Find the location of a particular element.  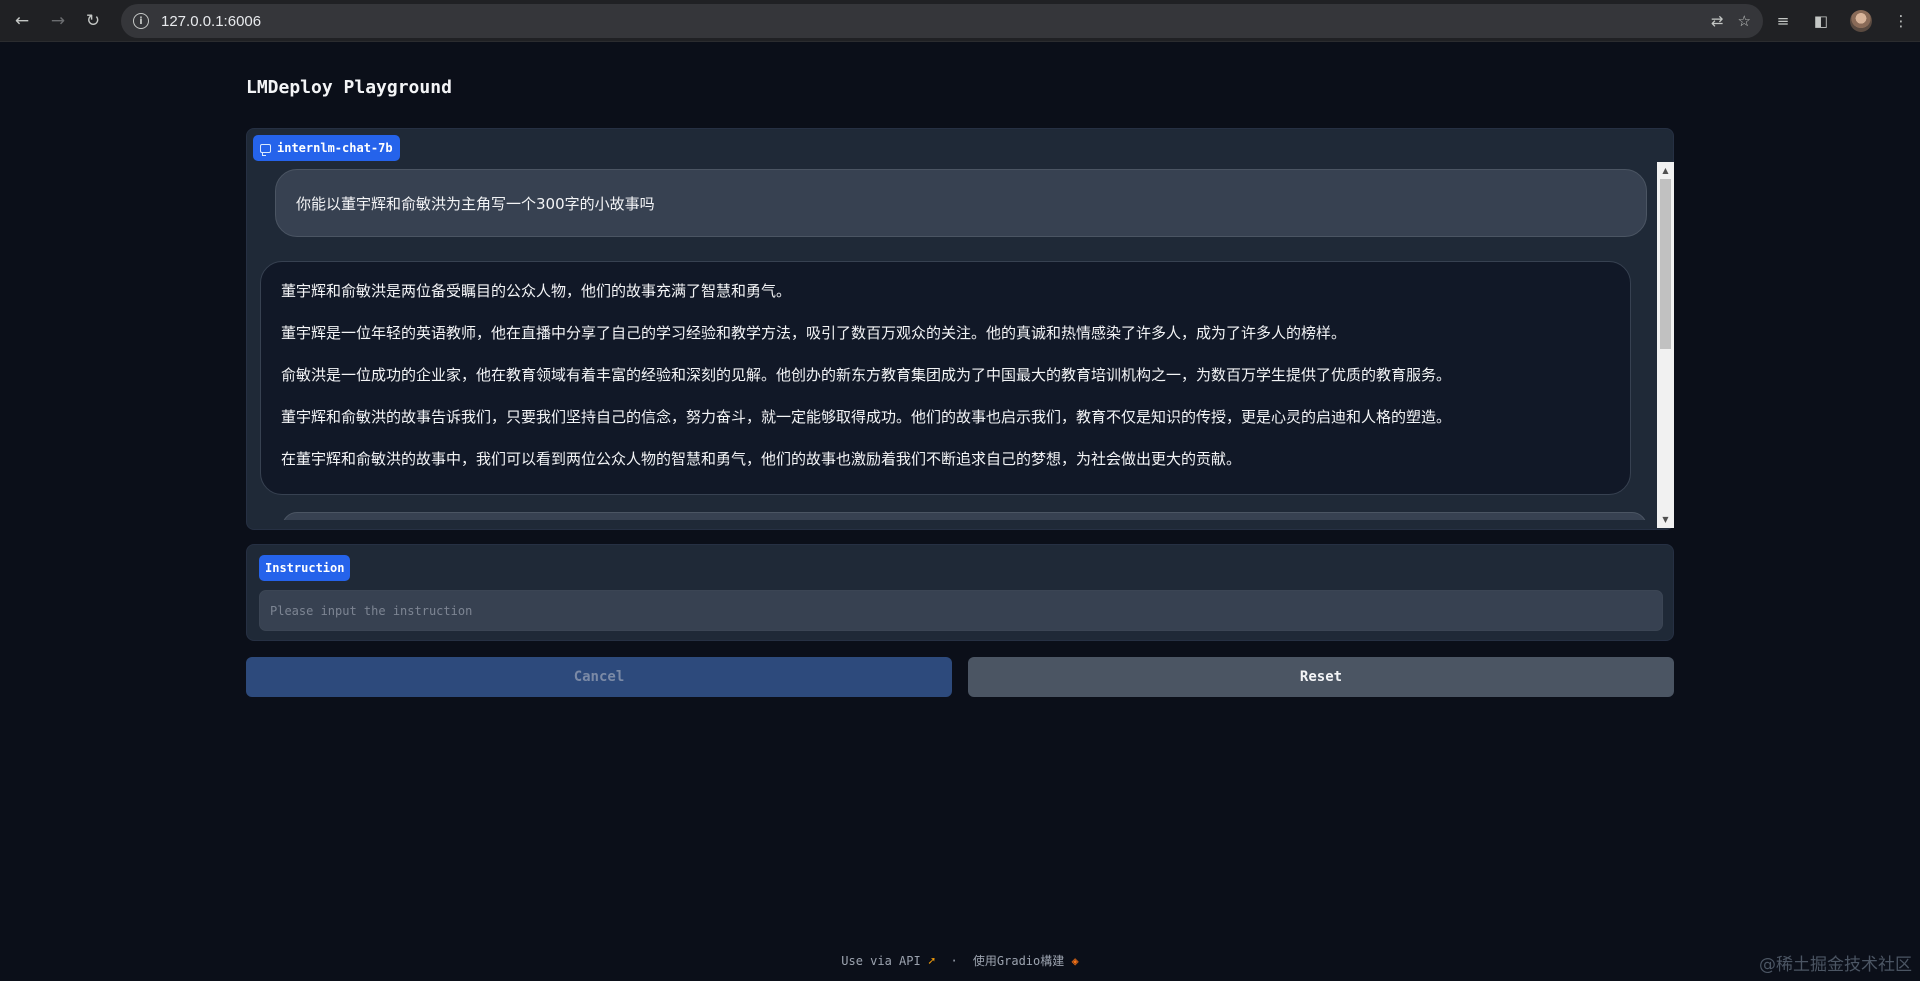

profile-avatar is located at coordinates (1861, 21).